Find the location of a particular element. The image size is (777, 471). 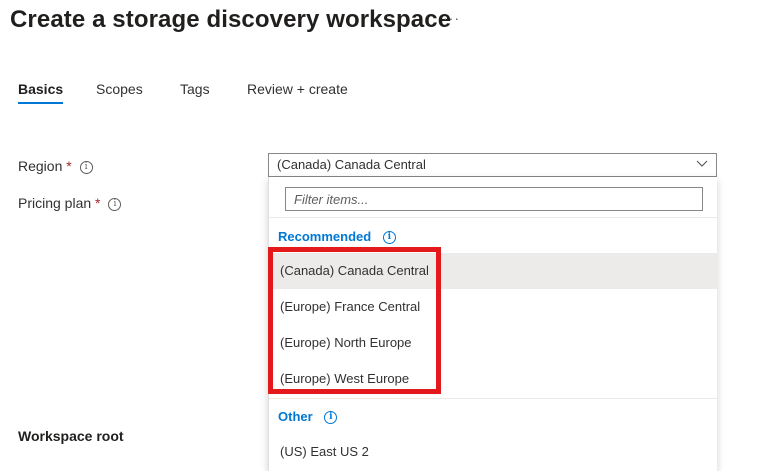

section-heading-workspace-root: Workspace root is located at coordinates (71, 436).